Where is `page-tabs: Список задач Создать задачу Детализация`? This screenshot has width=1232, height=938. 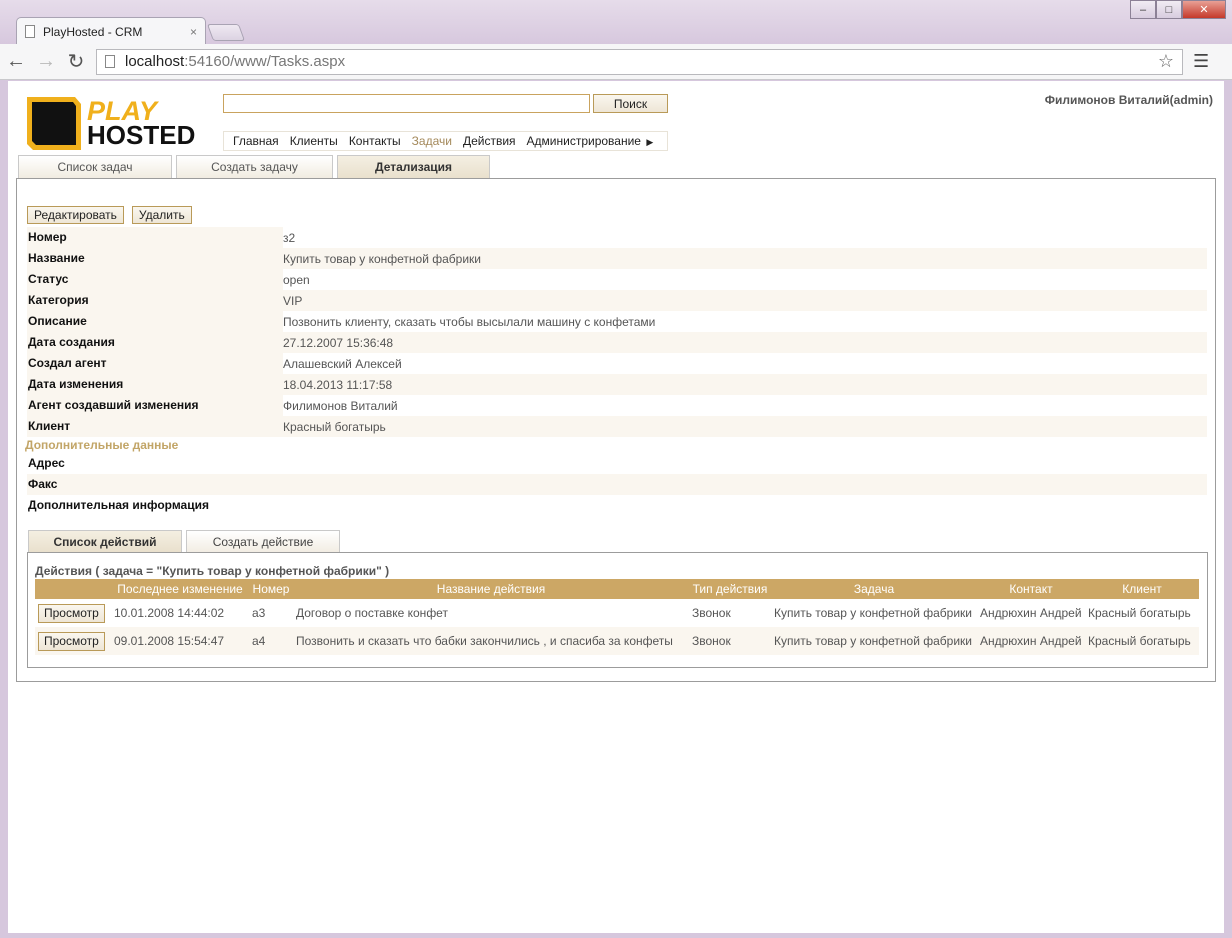
page-tabs: Список задач Создать задачу Детализация is located at coordinates (256, 166).